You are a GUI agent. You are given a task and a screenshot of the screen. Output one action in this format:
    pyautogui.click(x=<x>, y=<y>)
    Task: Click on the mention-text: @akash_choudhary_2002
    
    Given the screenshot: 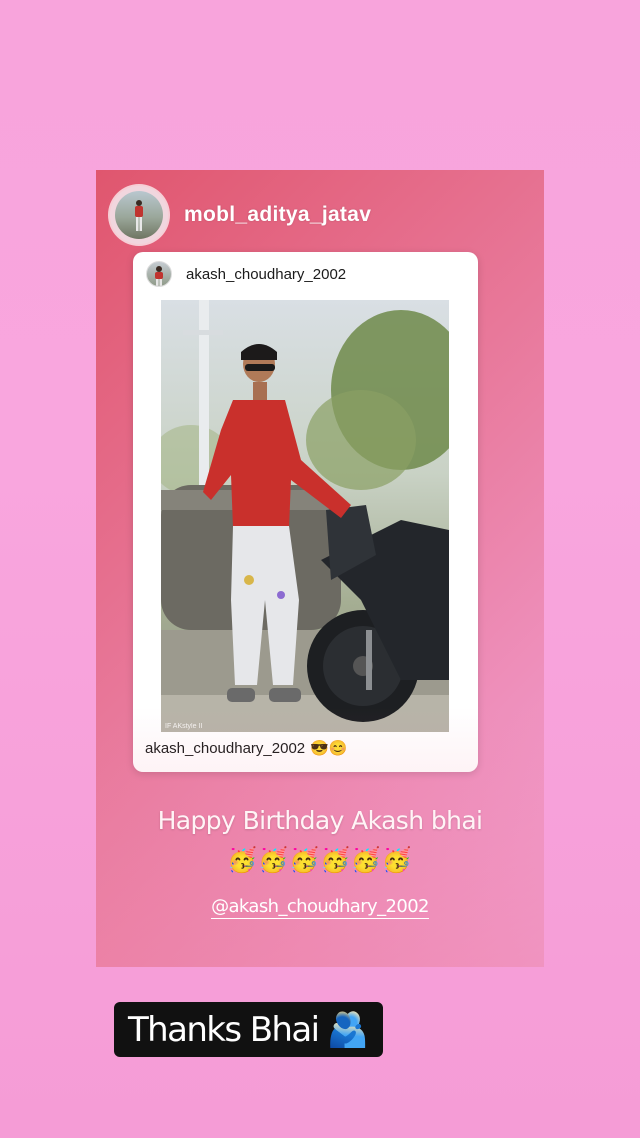 What is the action you would take?
    pyautogui.click(x=320, y=907)
    